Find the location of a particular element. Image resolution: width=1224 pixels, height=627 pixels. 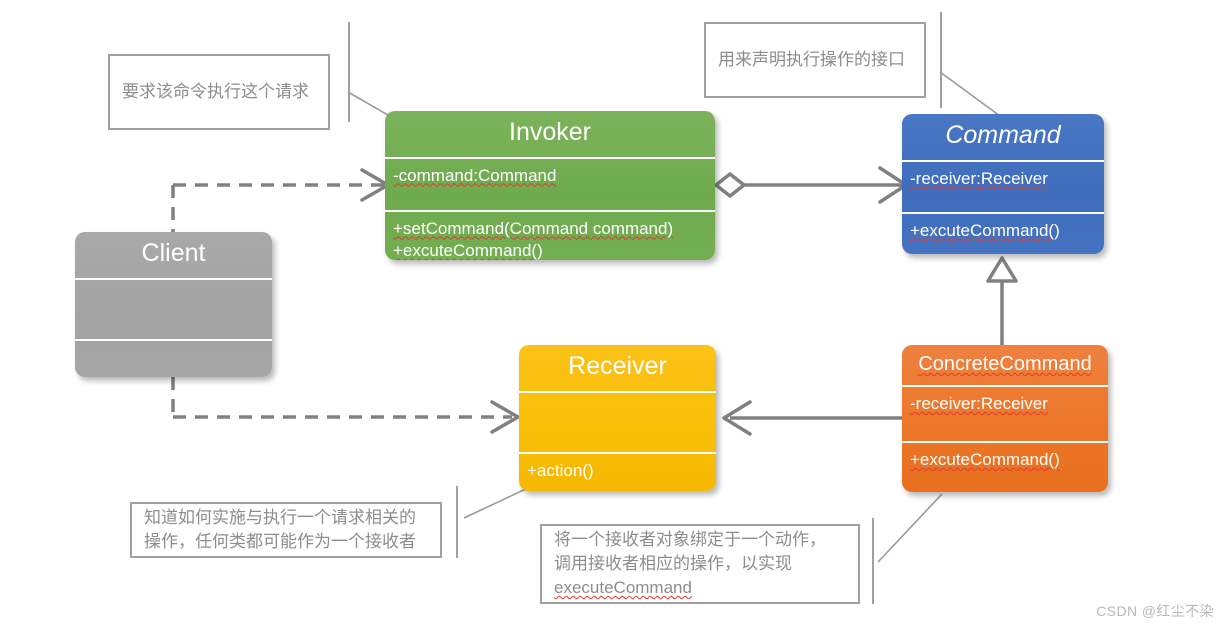

note-invoker: 要求该命令执行这个请求 is located at coordinates (219, 92).